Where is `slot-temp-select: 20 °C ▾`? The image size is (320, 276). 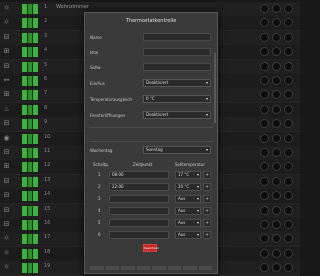
slot-temp-select: 20 °C ▾ is located at coordinates (188, 187).